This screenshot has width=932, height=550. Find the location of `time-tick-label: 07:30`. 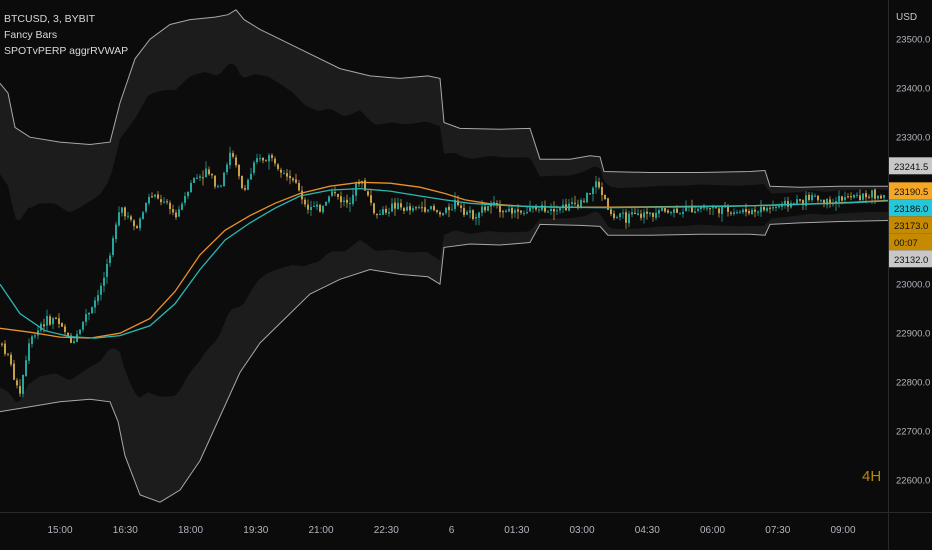

time-tick-label: 07:30 is located at coordinates (777, 530).